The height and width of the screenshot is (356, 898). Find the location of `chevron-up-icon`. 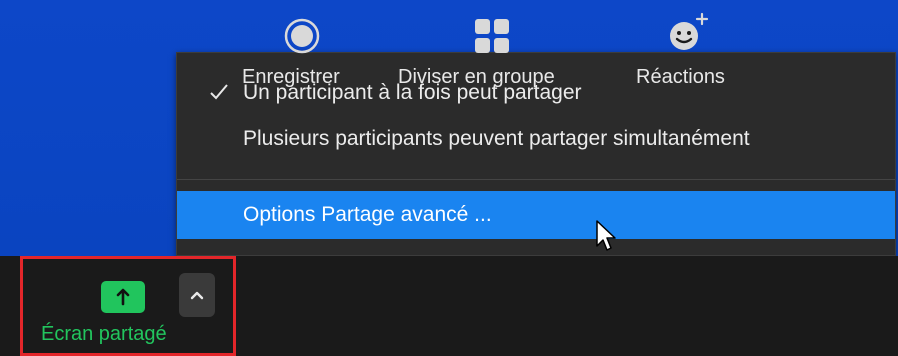

chevron-up-icon is located at coordinates (197, 295).